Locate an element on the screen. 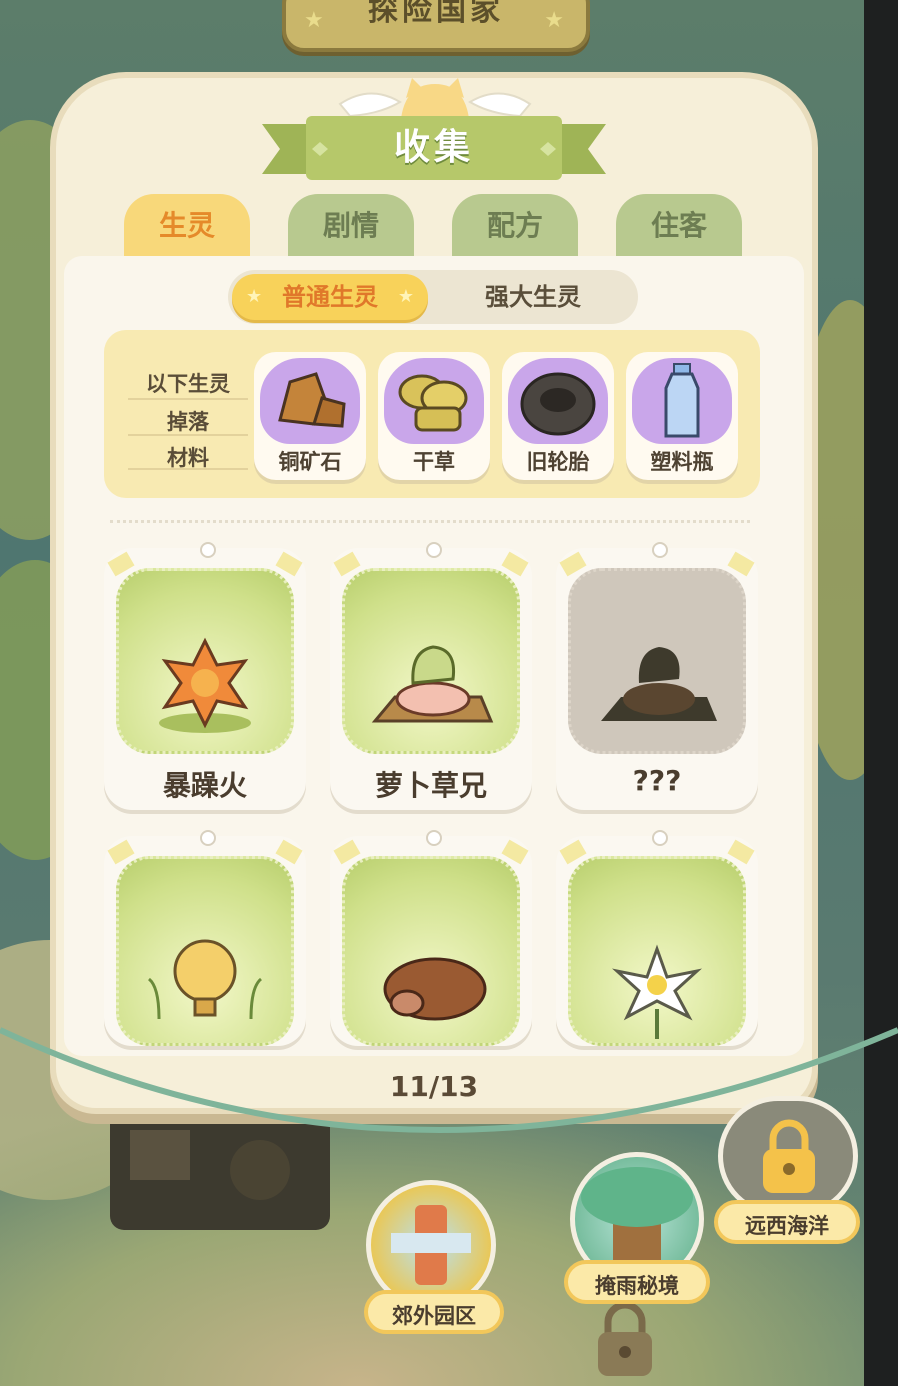 This screenshot has width=898, height=1386. creature-card: 暴躁火 is located at coordinates (205, 676).